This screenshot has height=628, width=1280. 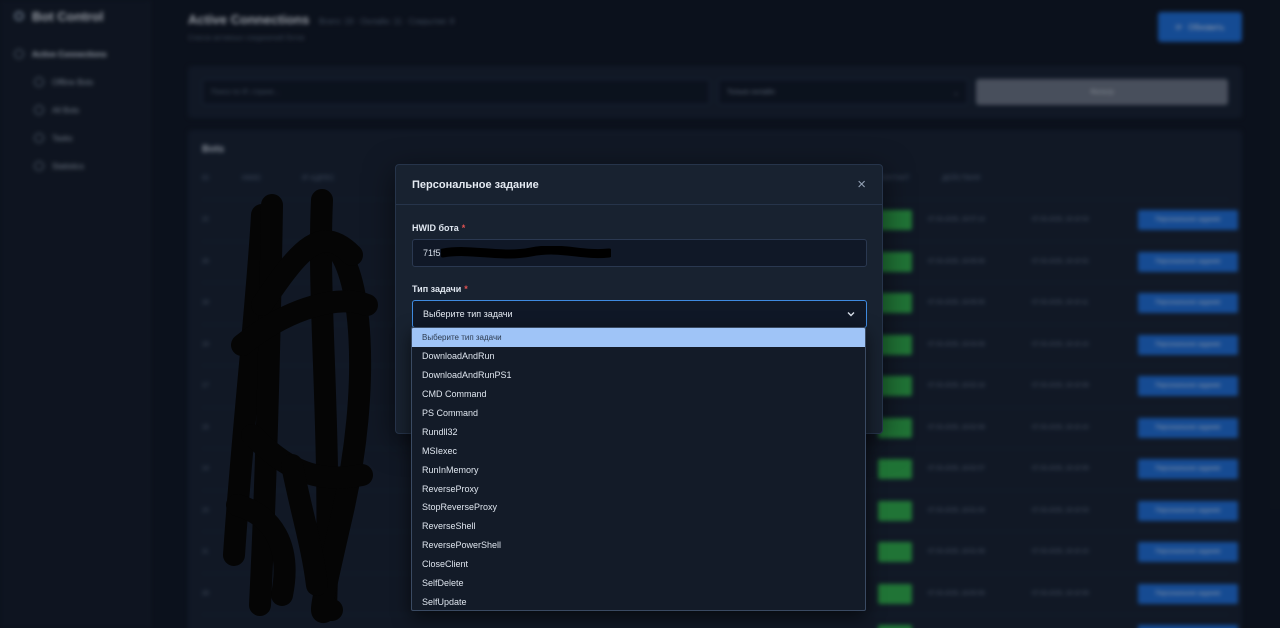 I want to click on close-icon: ×, so click(x=861, y=184).